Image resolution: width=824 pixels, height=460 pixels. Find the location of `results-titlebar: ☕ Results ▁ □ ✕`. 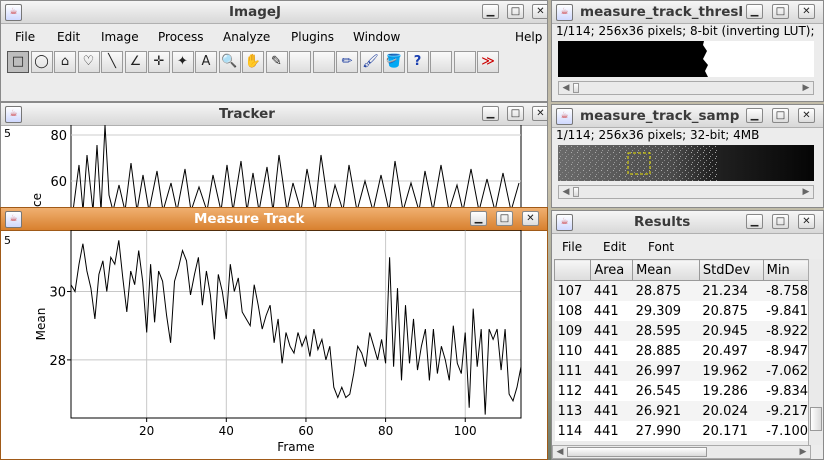

results-titlebar: ☕ Results ▁ □ ✕ is located at coordinates (687, 222).